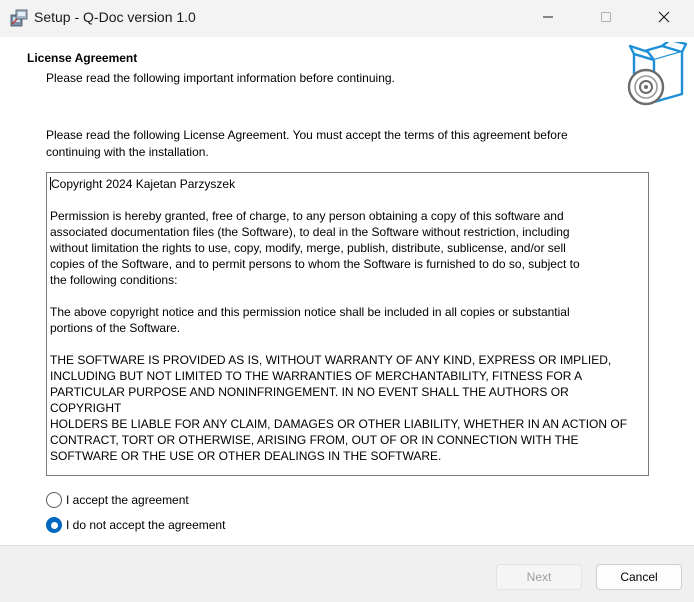 The image size is (694, 602). I want to click on setup-installer-icon, so click(19, 18).